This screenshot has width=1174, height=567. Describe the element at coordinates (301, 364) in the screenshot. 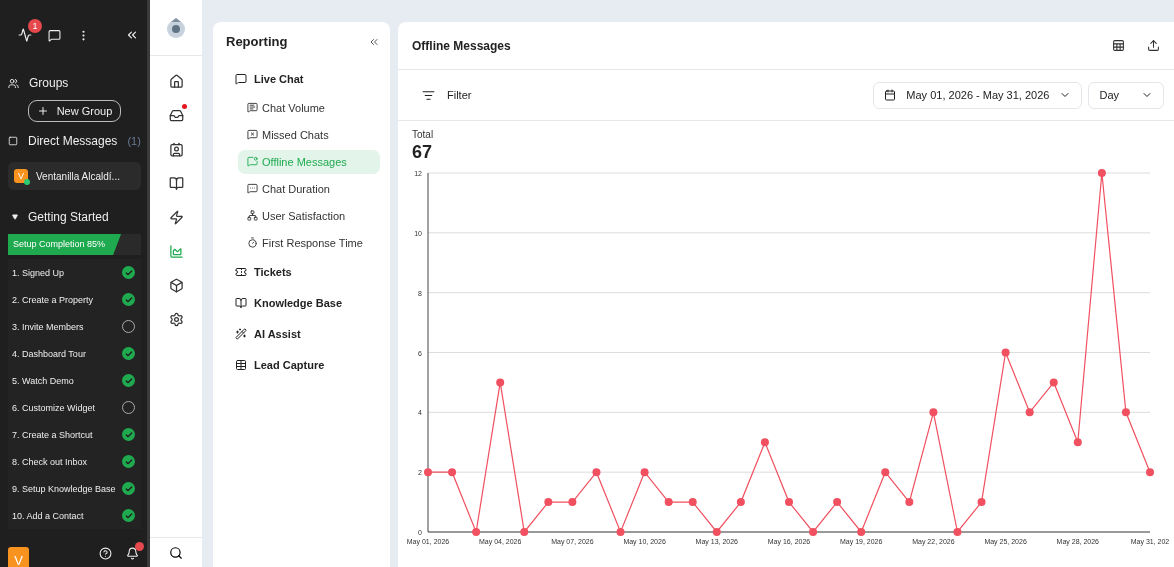

I see `nav-group: Lead Capture` at that location.